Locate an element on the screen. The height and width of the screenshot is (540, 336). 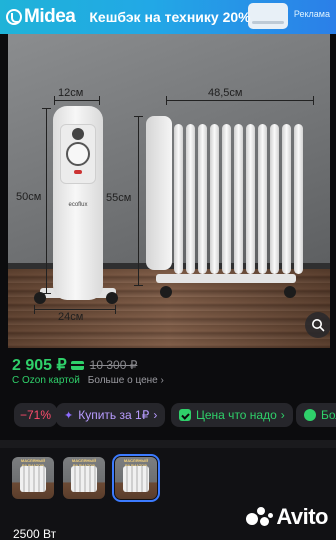
check-badge-icon is located at coordinates (185, 415).